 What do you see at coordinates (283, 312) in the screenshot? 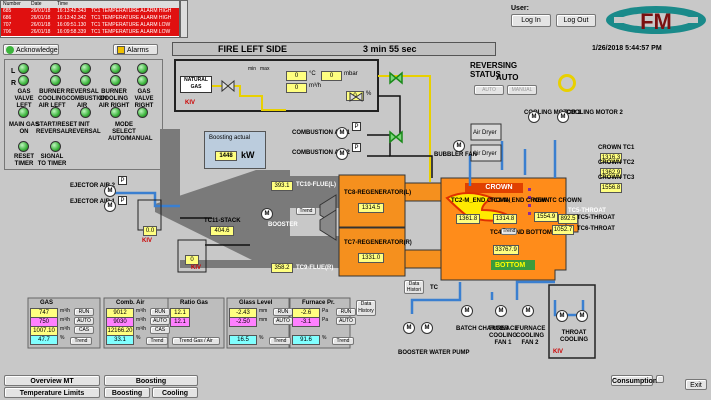
I see `glass_level-run-button: RUN` at bounding box center [283, 312].